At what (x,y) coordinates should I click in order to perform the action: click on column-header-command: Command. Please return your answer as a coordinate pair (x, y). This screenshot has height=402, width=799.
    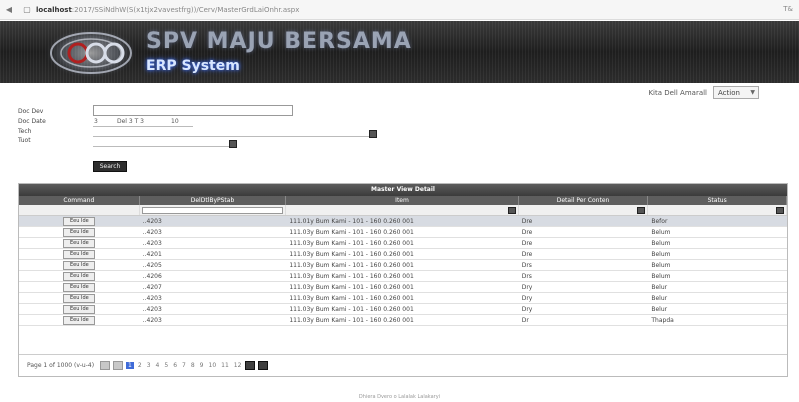
    Looking at the image, I should click on (79, 200).